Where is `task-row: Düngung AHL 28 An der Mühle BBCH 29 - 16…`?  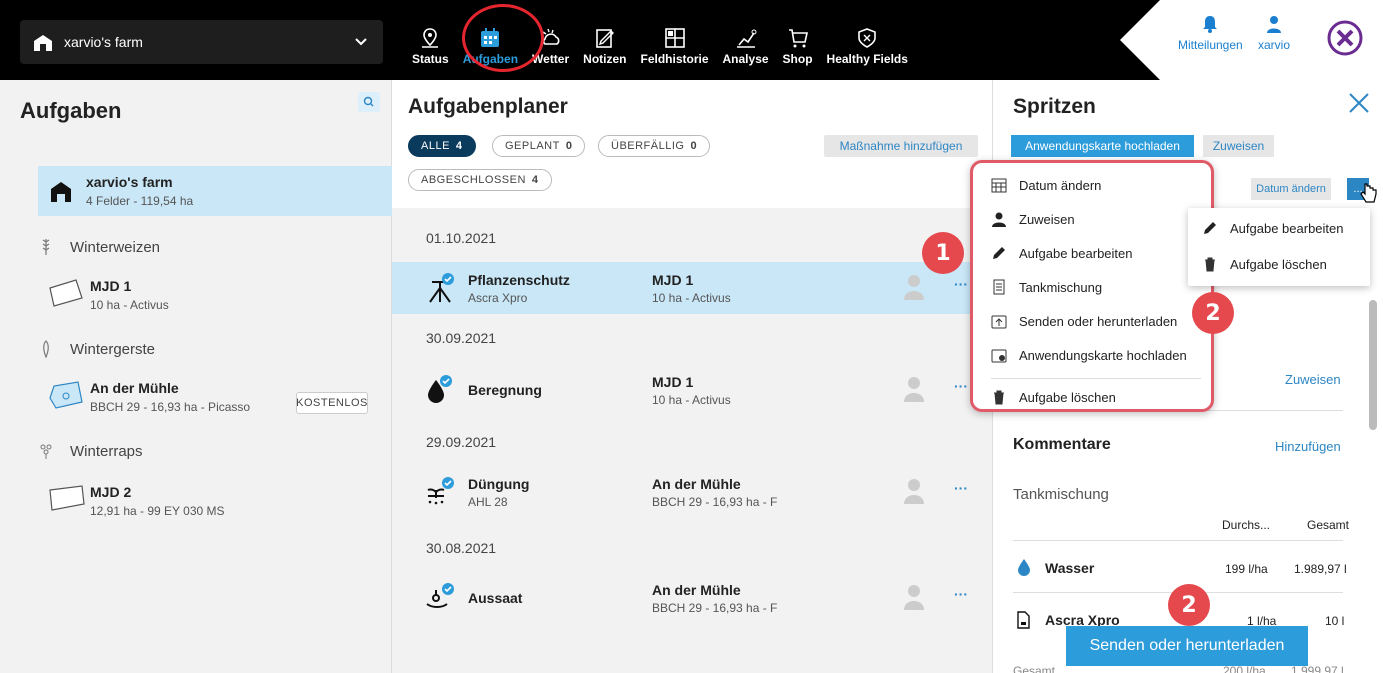 task-row: Düngung AHL 28 An der Mühle BBCH 29 - 16… is located at coordinates (692, 492).